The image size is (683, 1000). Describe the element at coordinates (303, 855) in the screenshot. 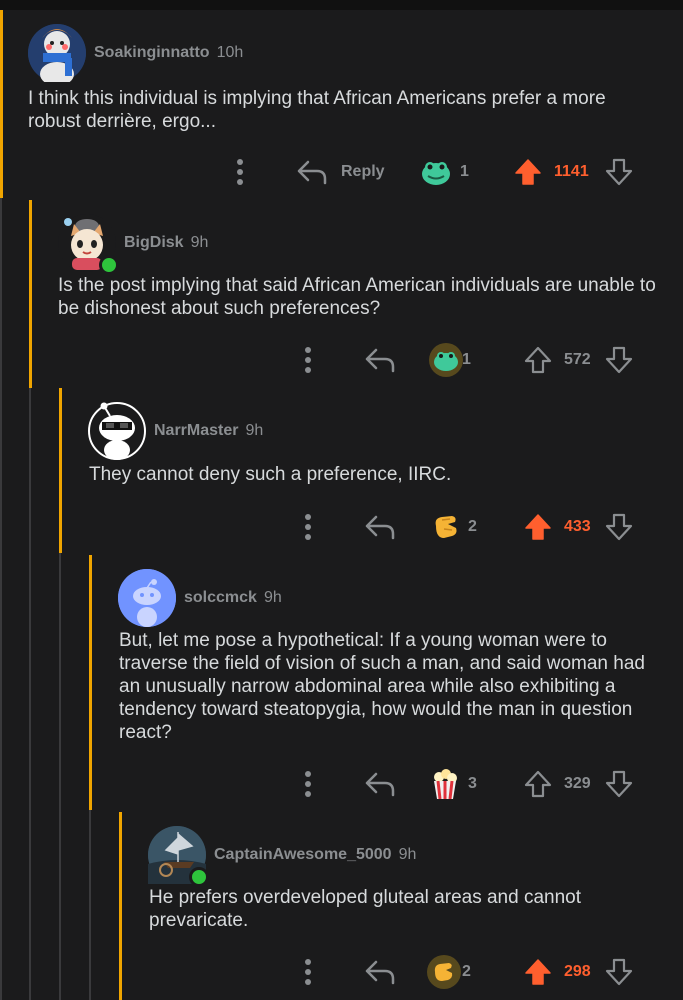

I see `username: CaptainAwesome_5000` at that location.